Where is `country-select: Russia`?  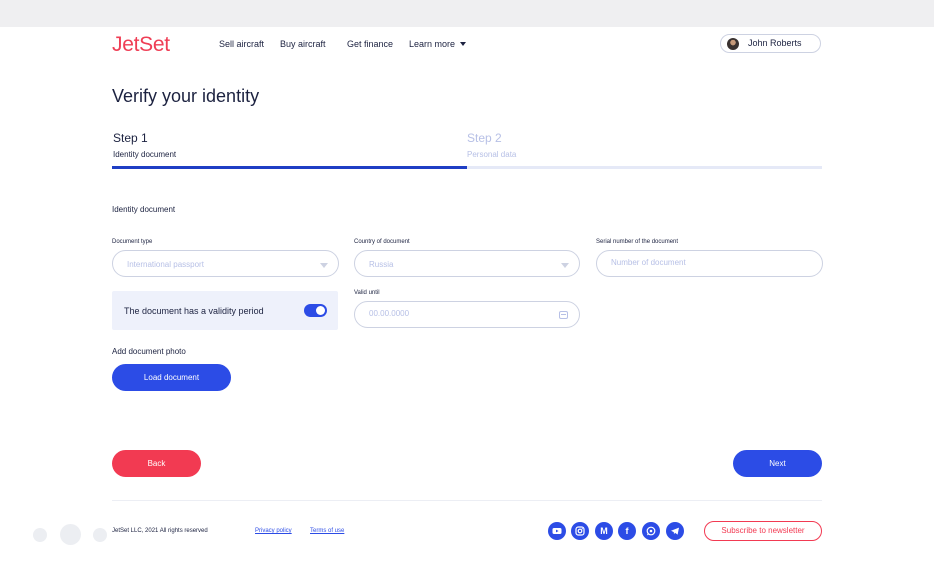 country-select: Russia is located at coordinates (467, 263).